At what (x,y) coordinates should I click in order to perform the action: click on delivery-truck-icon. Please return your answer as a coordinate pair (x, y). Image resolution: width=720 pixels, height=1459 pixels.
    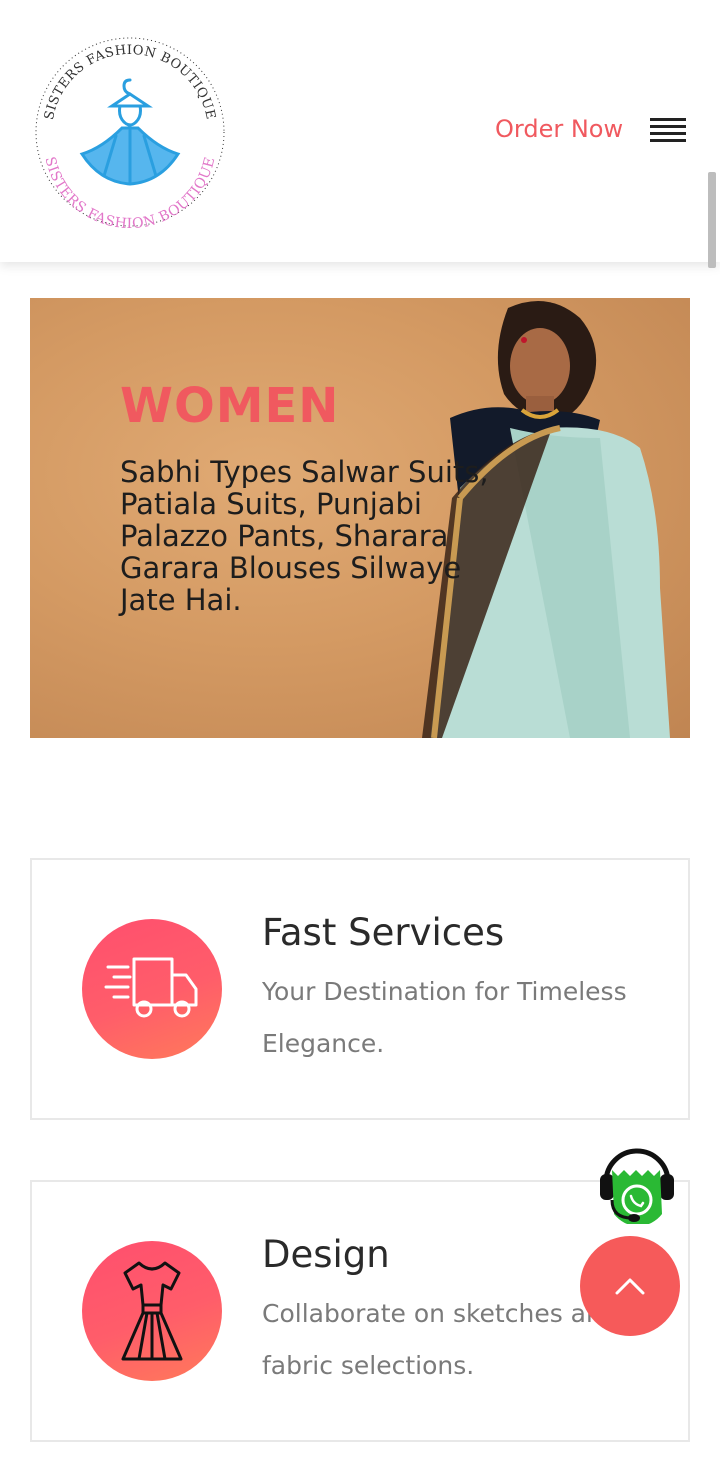
    Looking at the image, I should click on (151, 987).